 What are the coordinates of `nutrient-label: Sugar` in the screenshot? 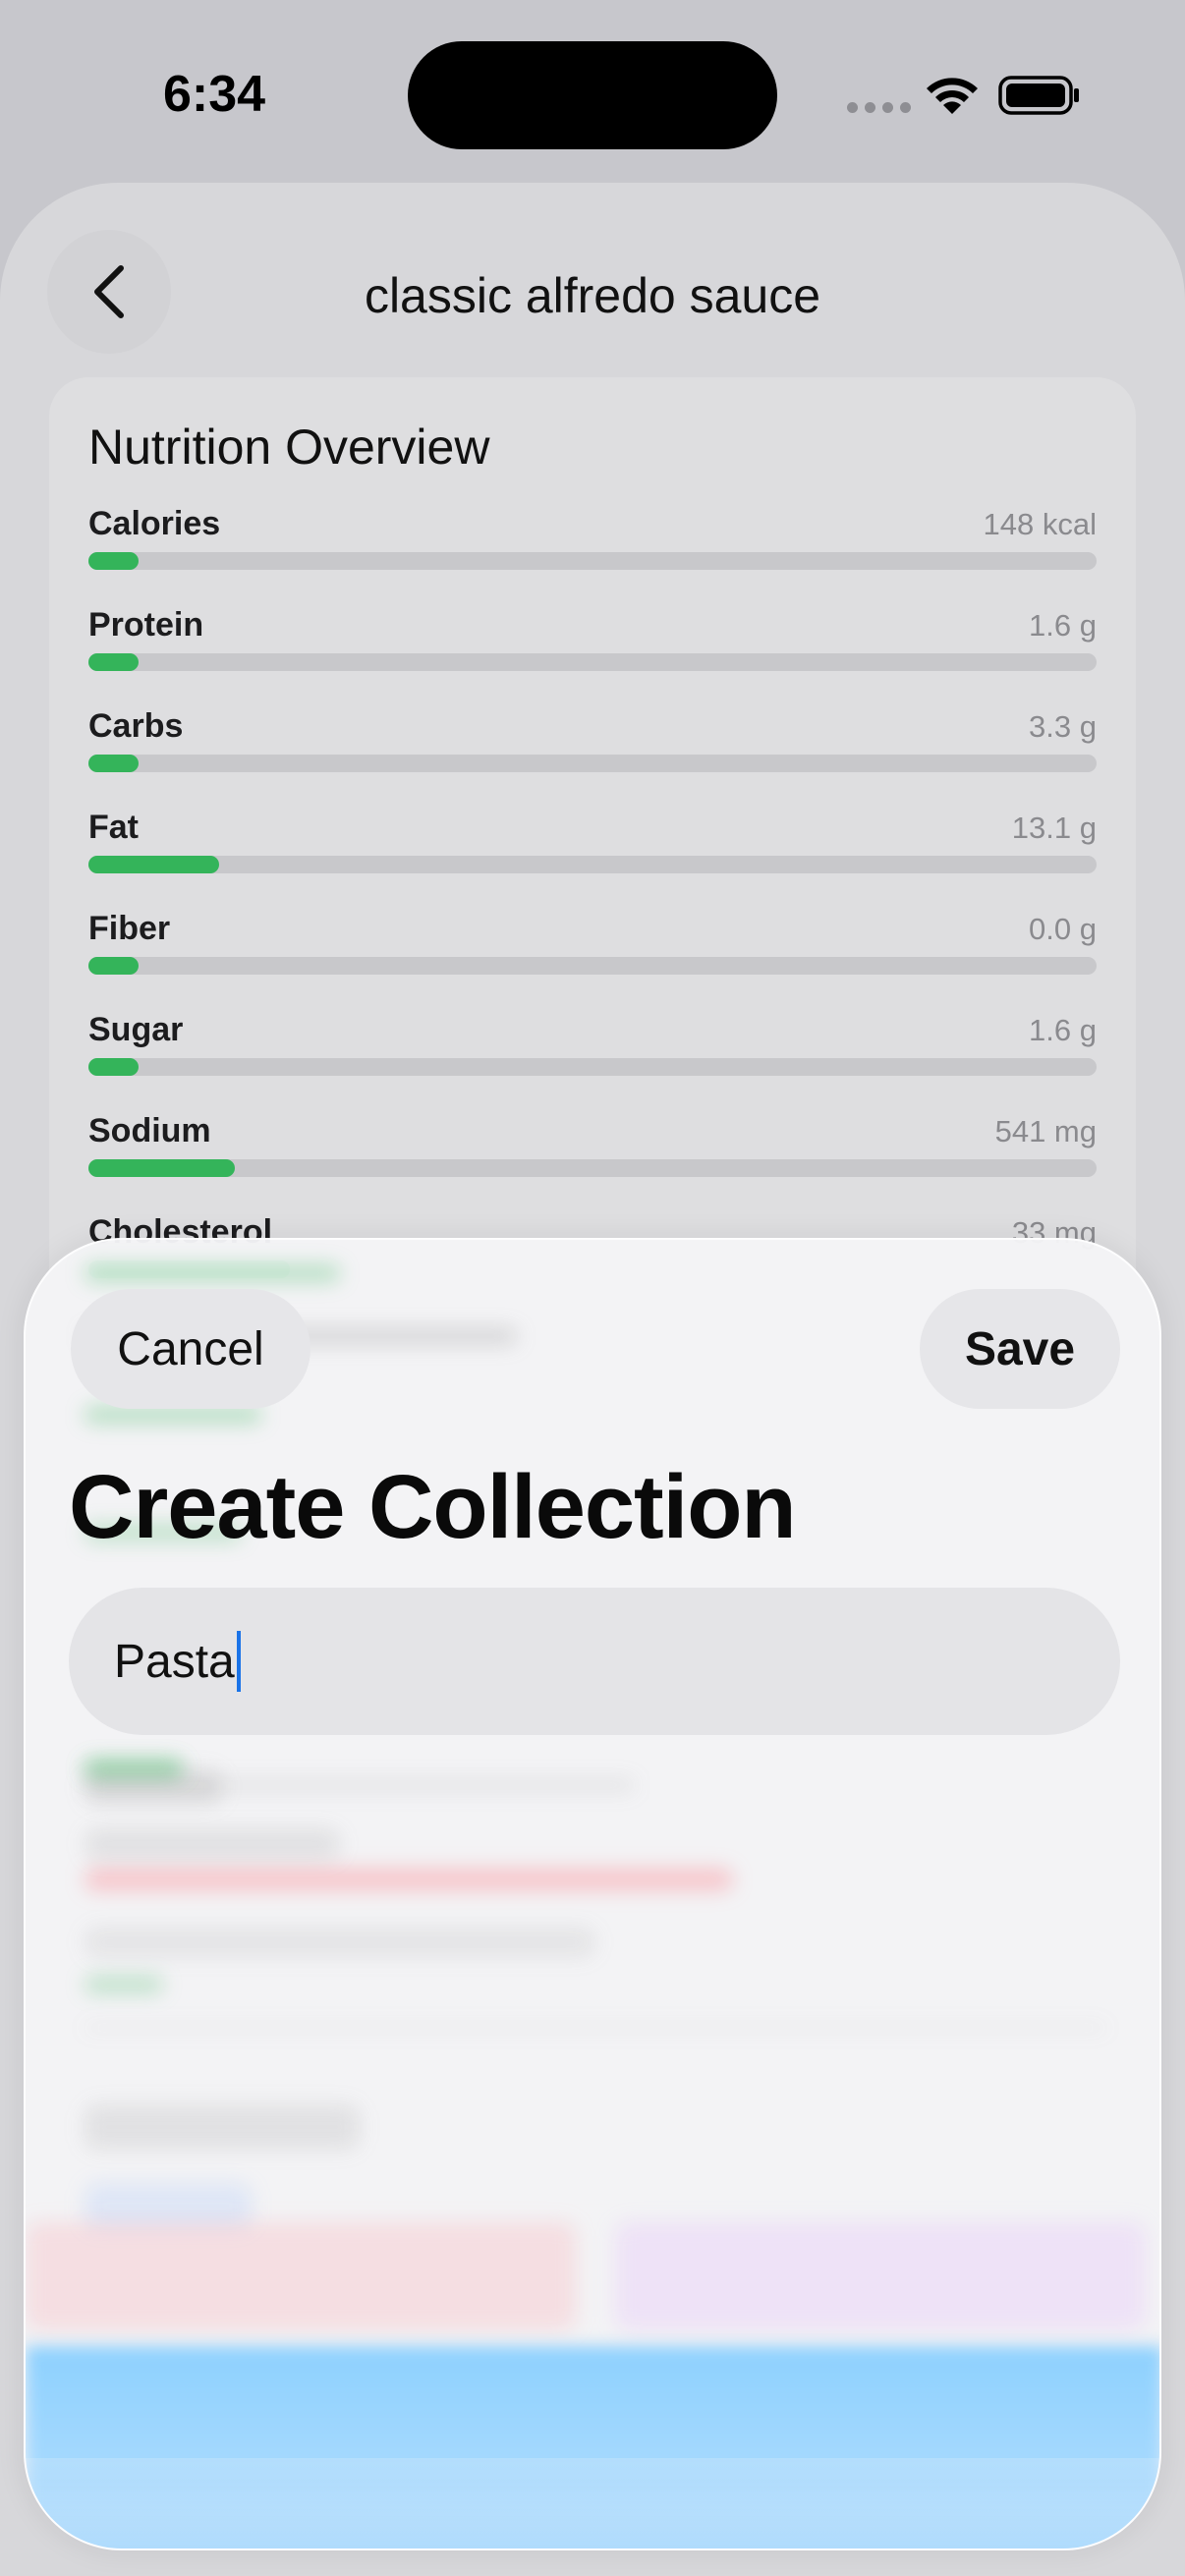 It's located at (136, 1029).